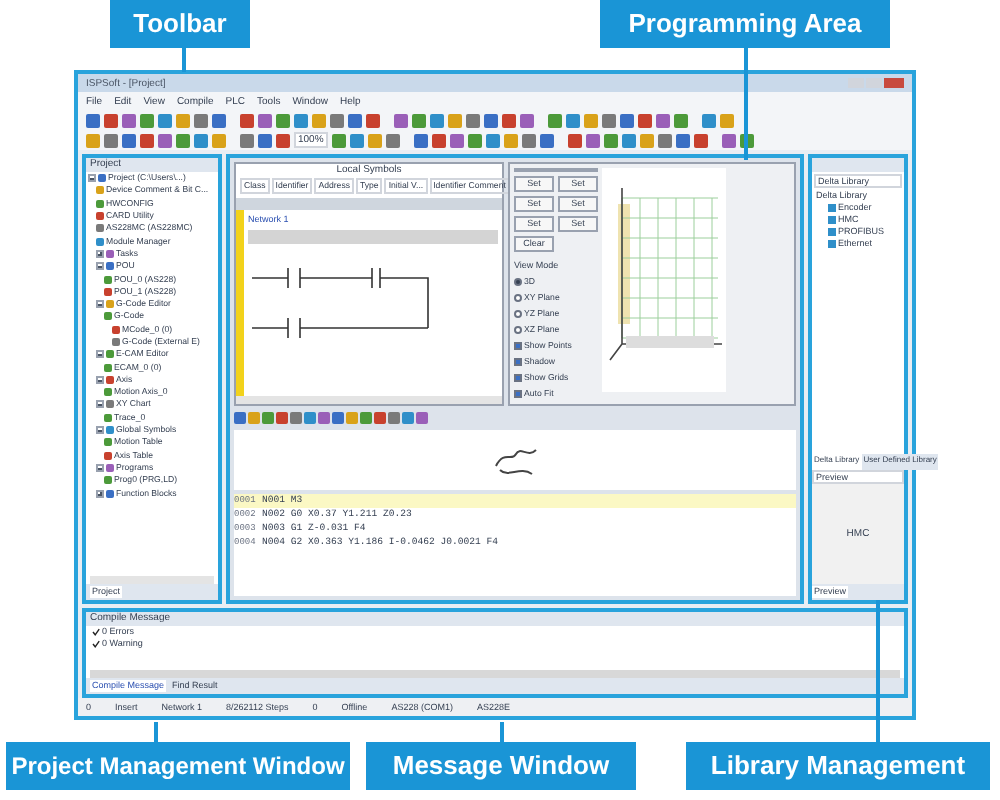  I want to click on callout-label: Library Management, so click(838, 766).